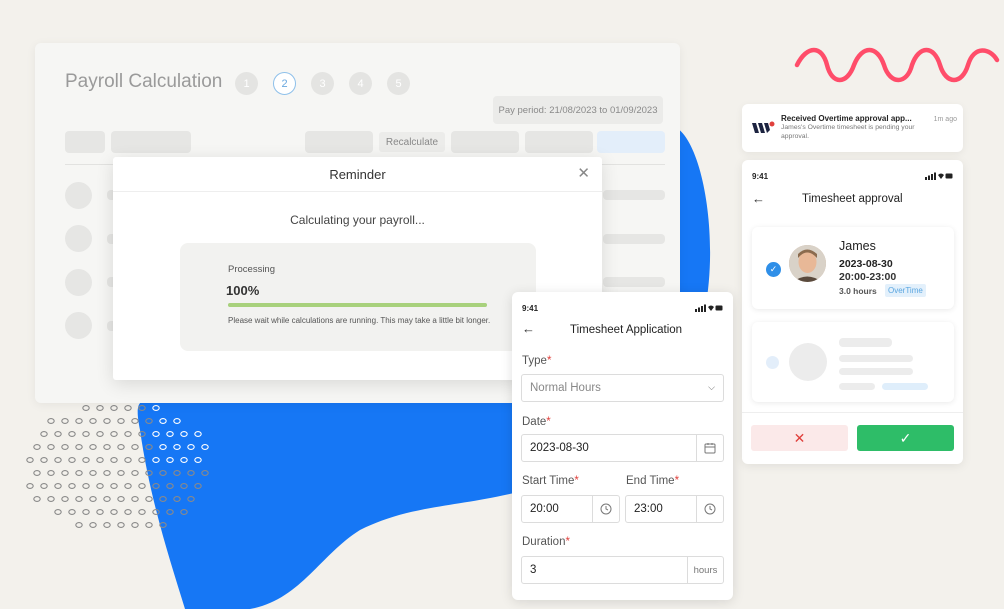  I want to click on step-3: 3, so click(322, 83).